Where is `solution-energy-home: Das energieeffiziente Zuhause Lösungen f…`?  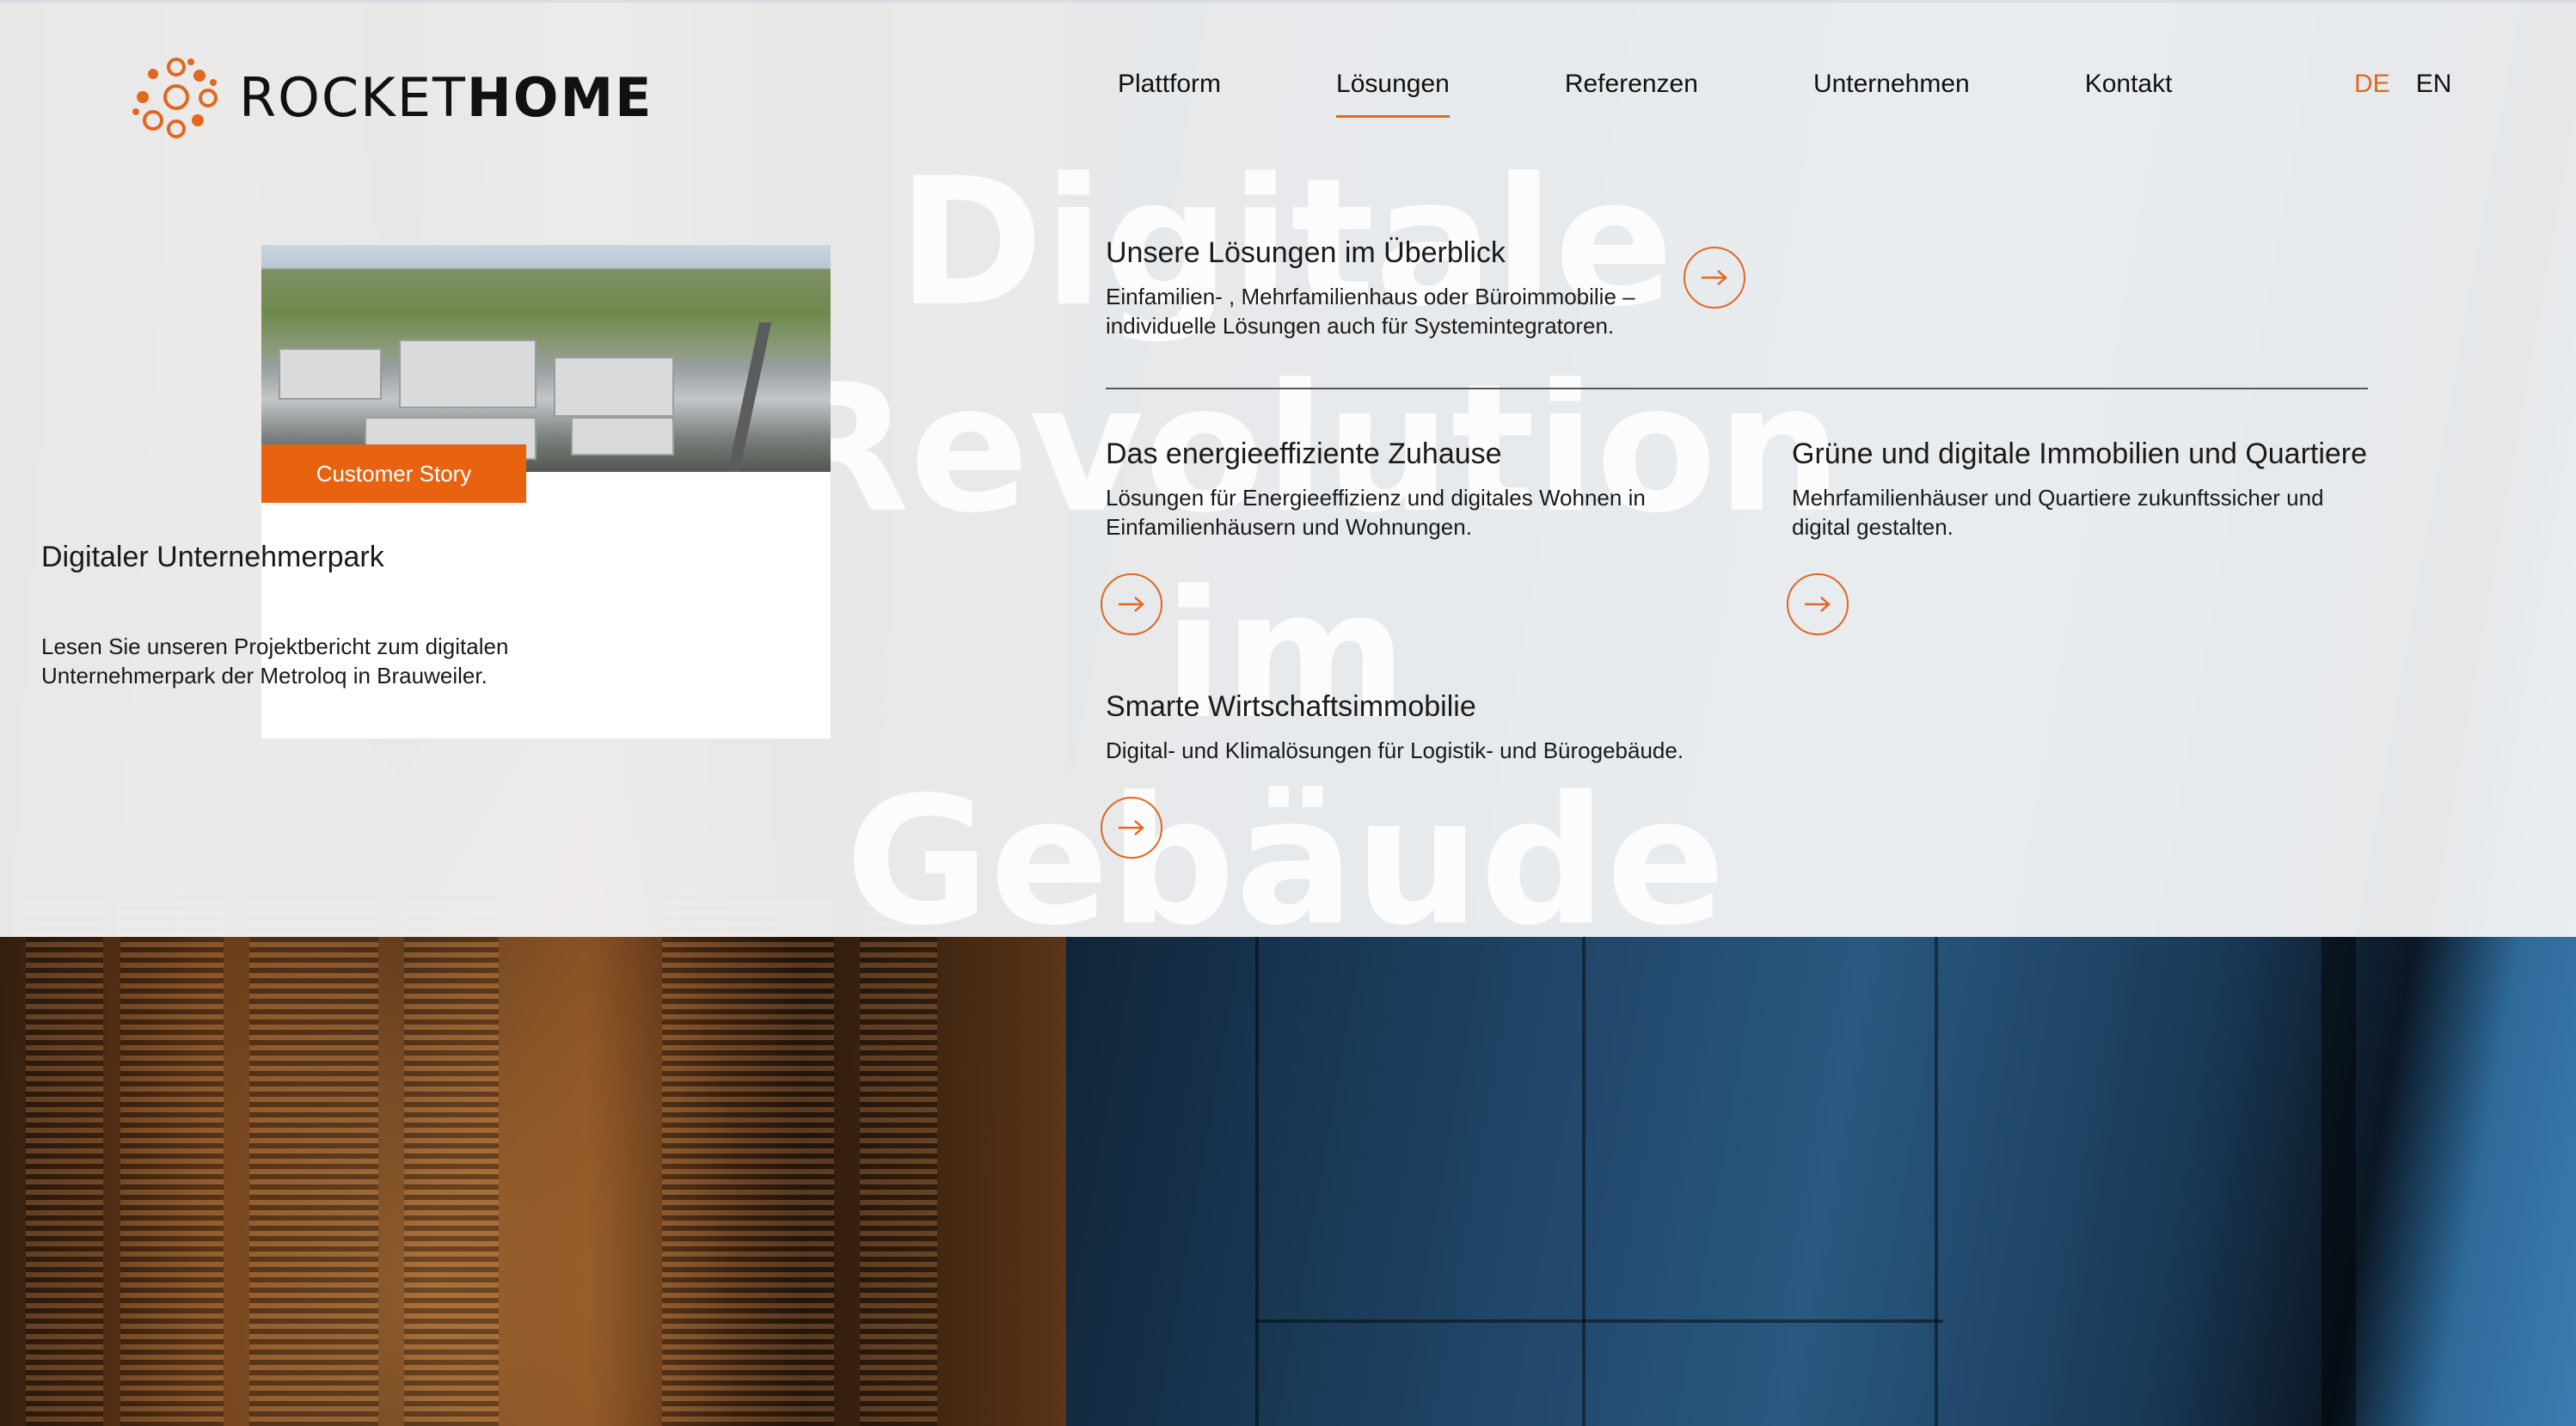 solution-energy-home: Das energieeffiziente Zuhause Lösungen f… is located at coordinates (1415, 490).